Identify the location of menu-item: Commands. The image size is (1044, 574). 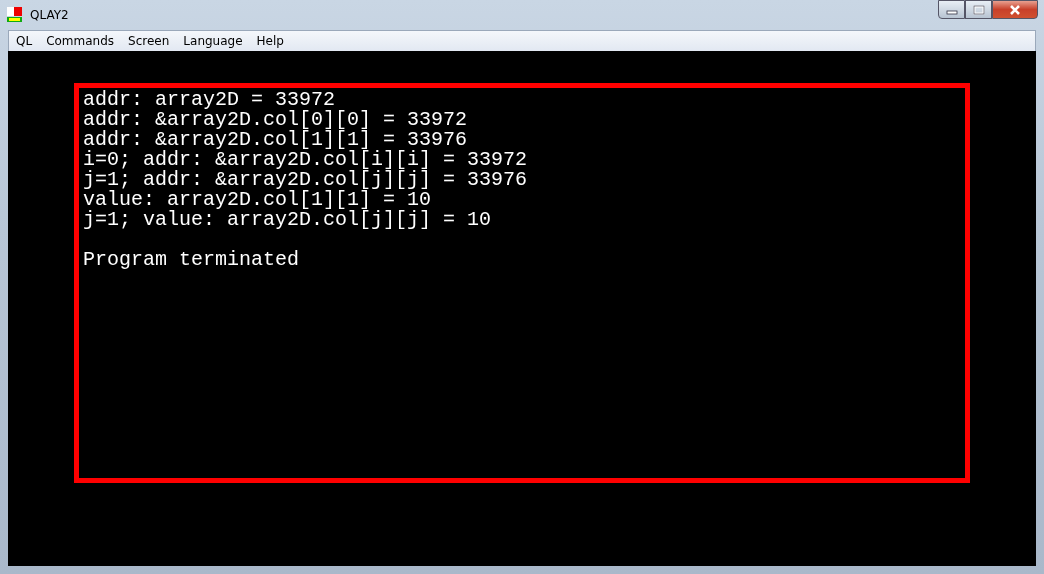
(80, 41).